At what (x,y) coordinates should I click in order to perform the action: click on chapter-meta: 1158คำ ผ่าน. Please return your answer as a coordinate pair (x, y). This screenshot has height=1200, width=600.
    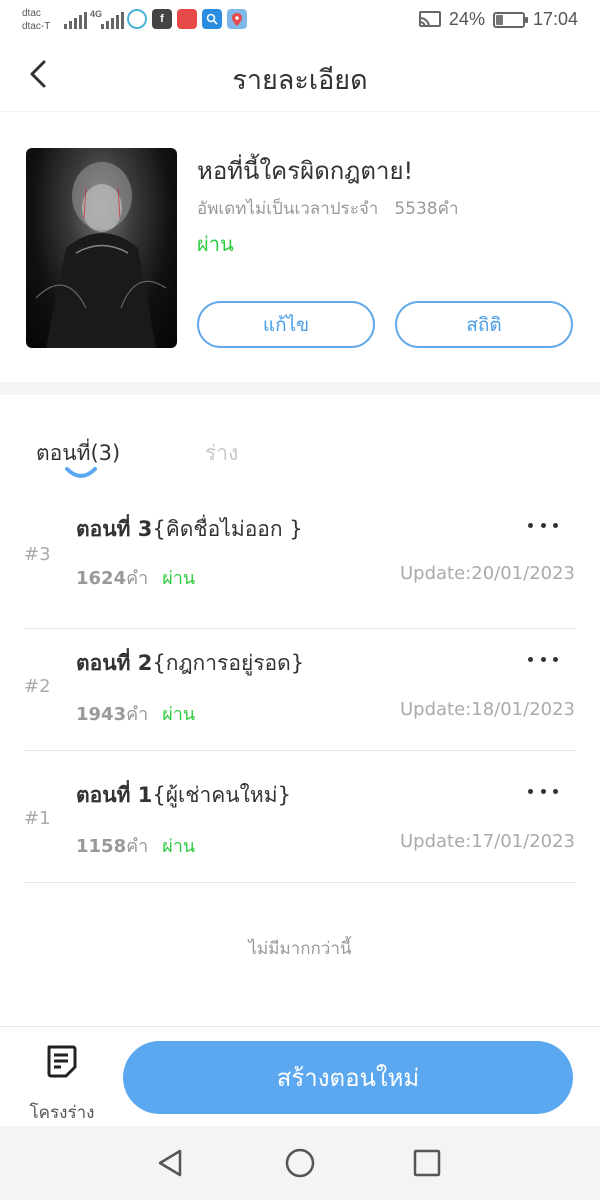
    Looking at the image, I should click on (135, 845).